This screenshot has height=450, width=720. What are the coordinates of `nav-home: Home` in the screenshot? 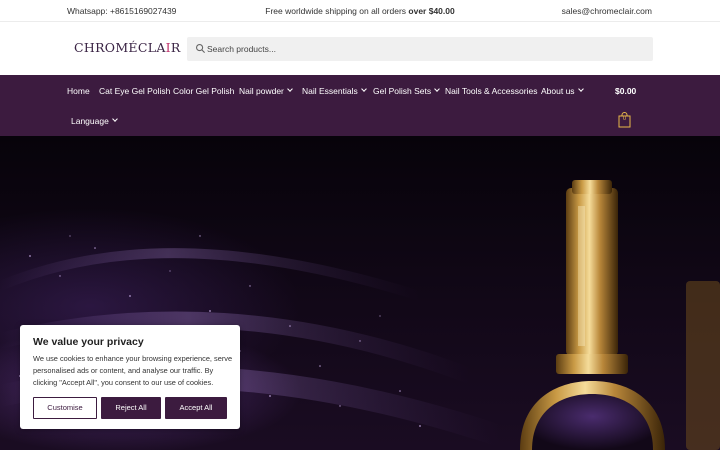 It's located at (78, 91).